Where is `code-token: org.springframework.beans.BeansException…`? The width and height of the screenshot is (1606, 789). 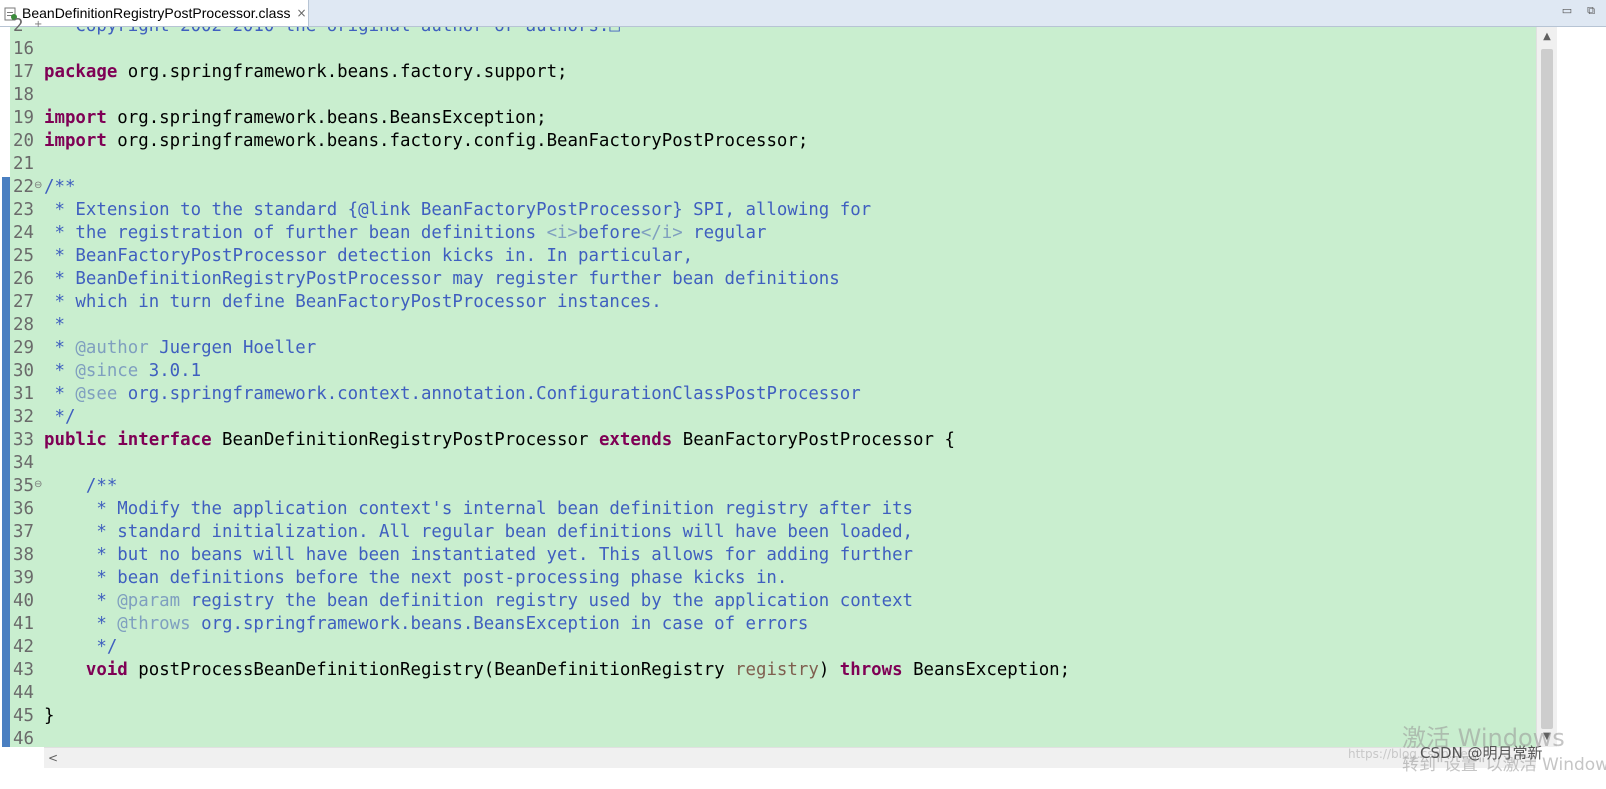
code-token: org.springframework.beans.BeansException… is located at coordinates (499, 624).